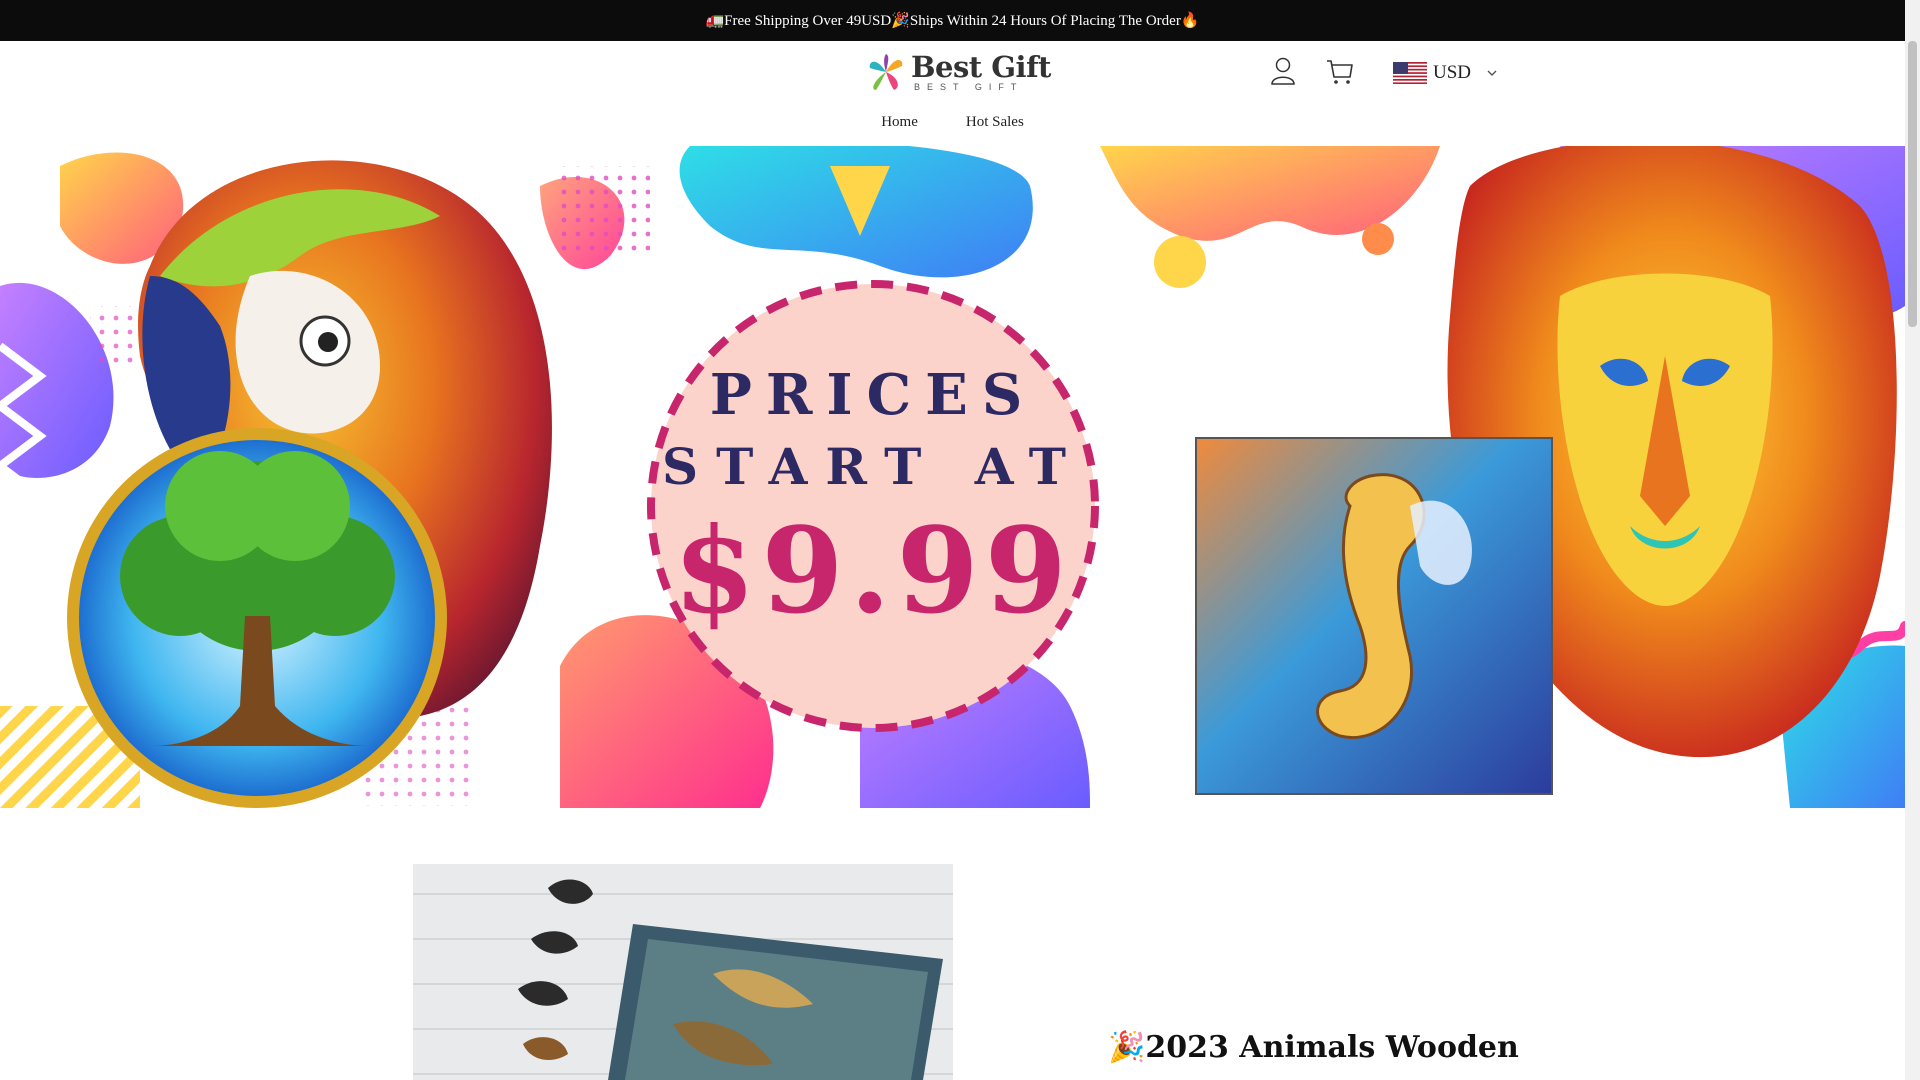  Describe the element at coordinates (981, 67) in the screenshot. I see `logo-name: Best Gift` at that location.